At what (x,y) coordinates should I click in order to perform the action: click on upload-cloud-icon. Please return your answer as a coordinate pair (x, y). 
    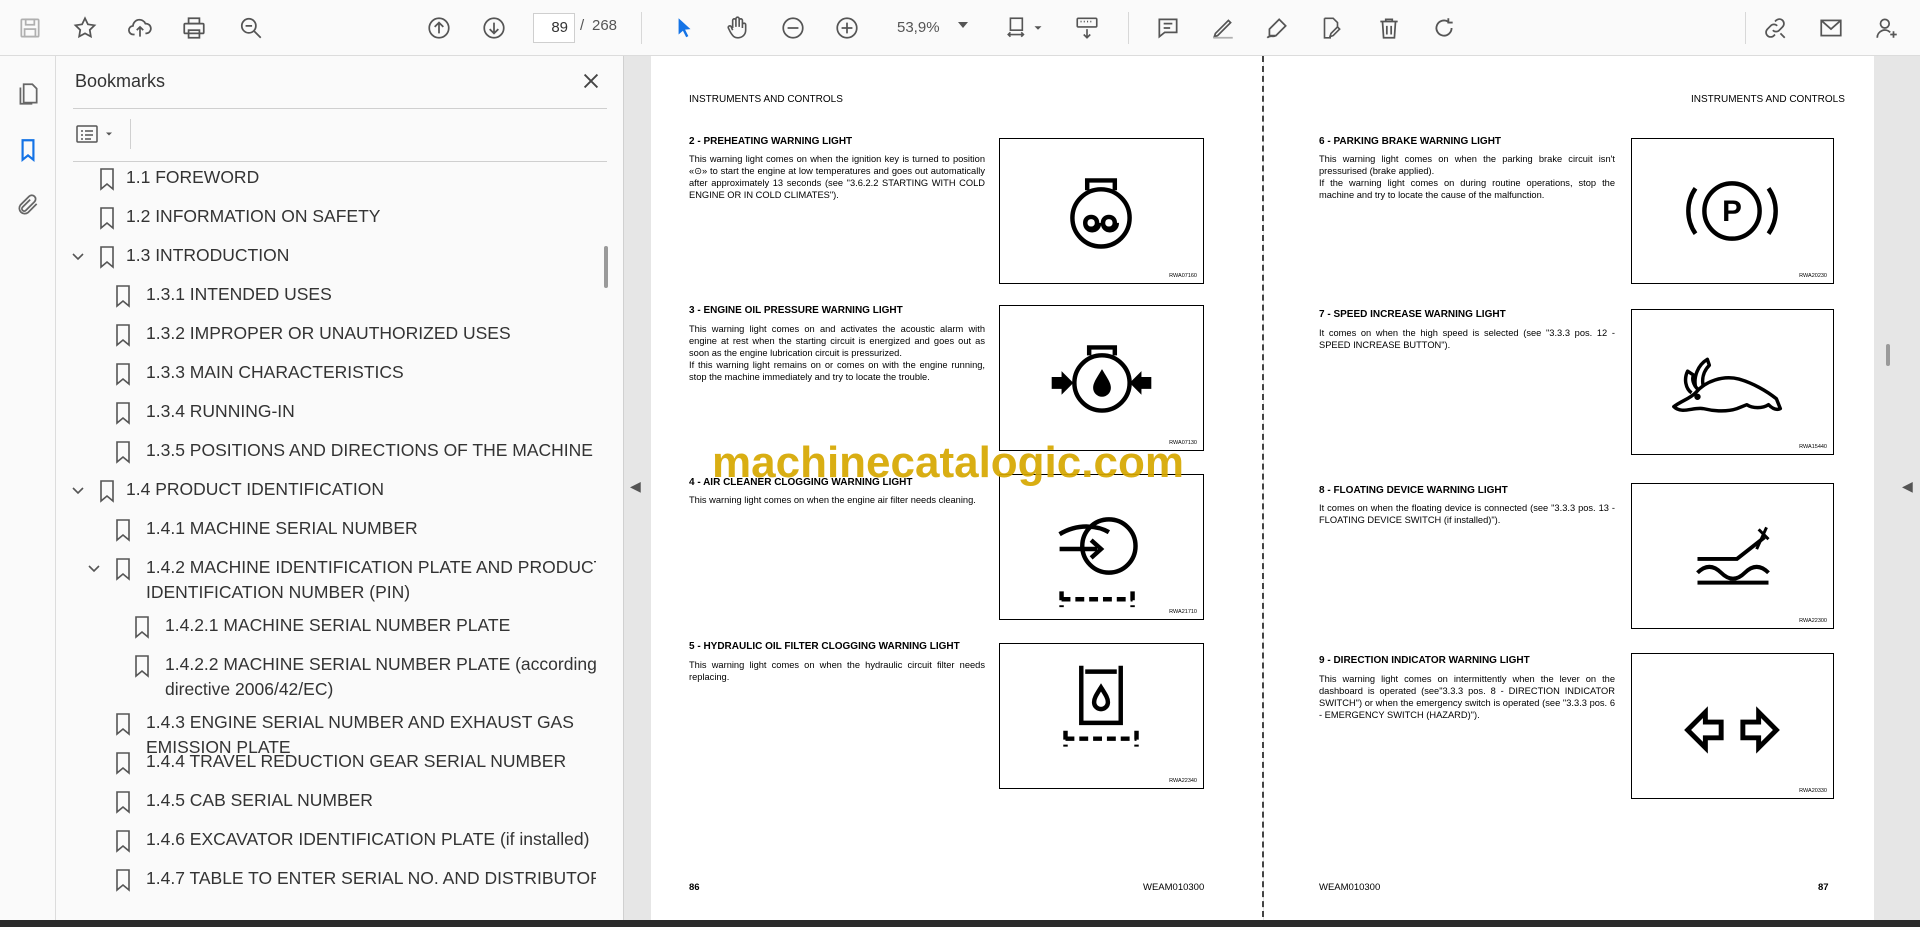
    Looking at the image, I should click on (140, 28).